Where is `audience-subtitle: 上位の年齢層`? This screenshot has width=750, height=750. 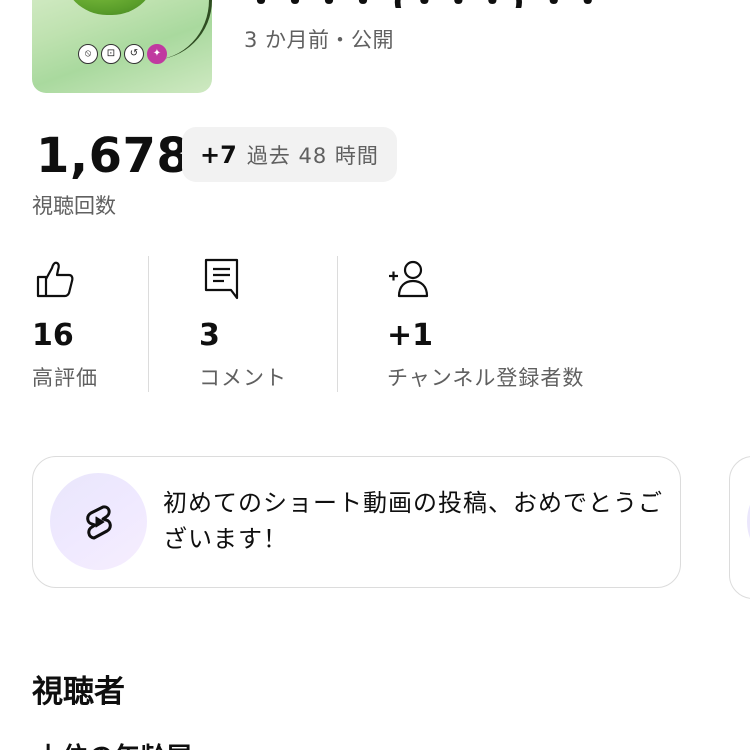 audience-subtitle: 上位の年齢層 is located at coordinates (236, 745).